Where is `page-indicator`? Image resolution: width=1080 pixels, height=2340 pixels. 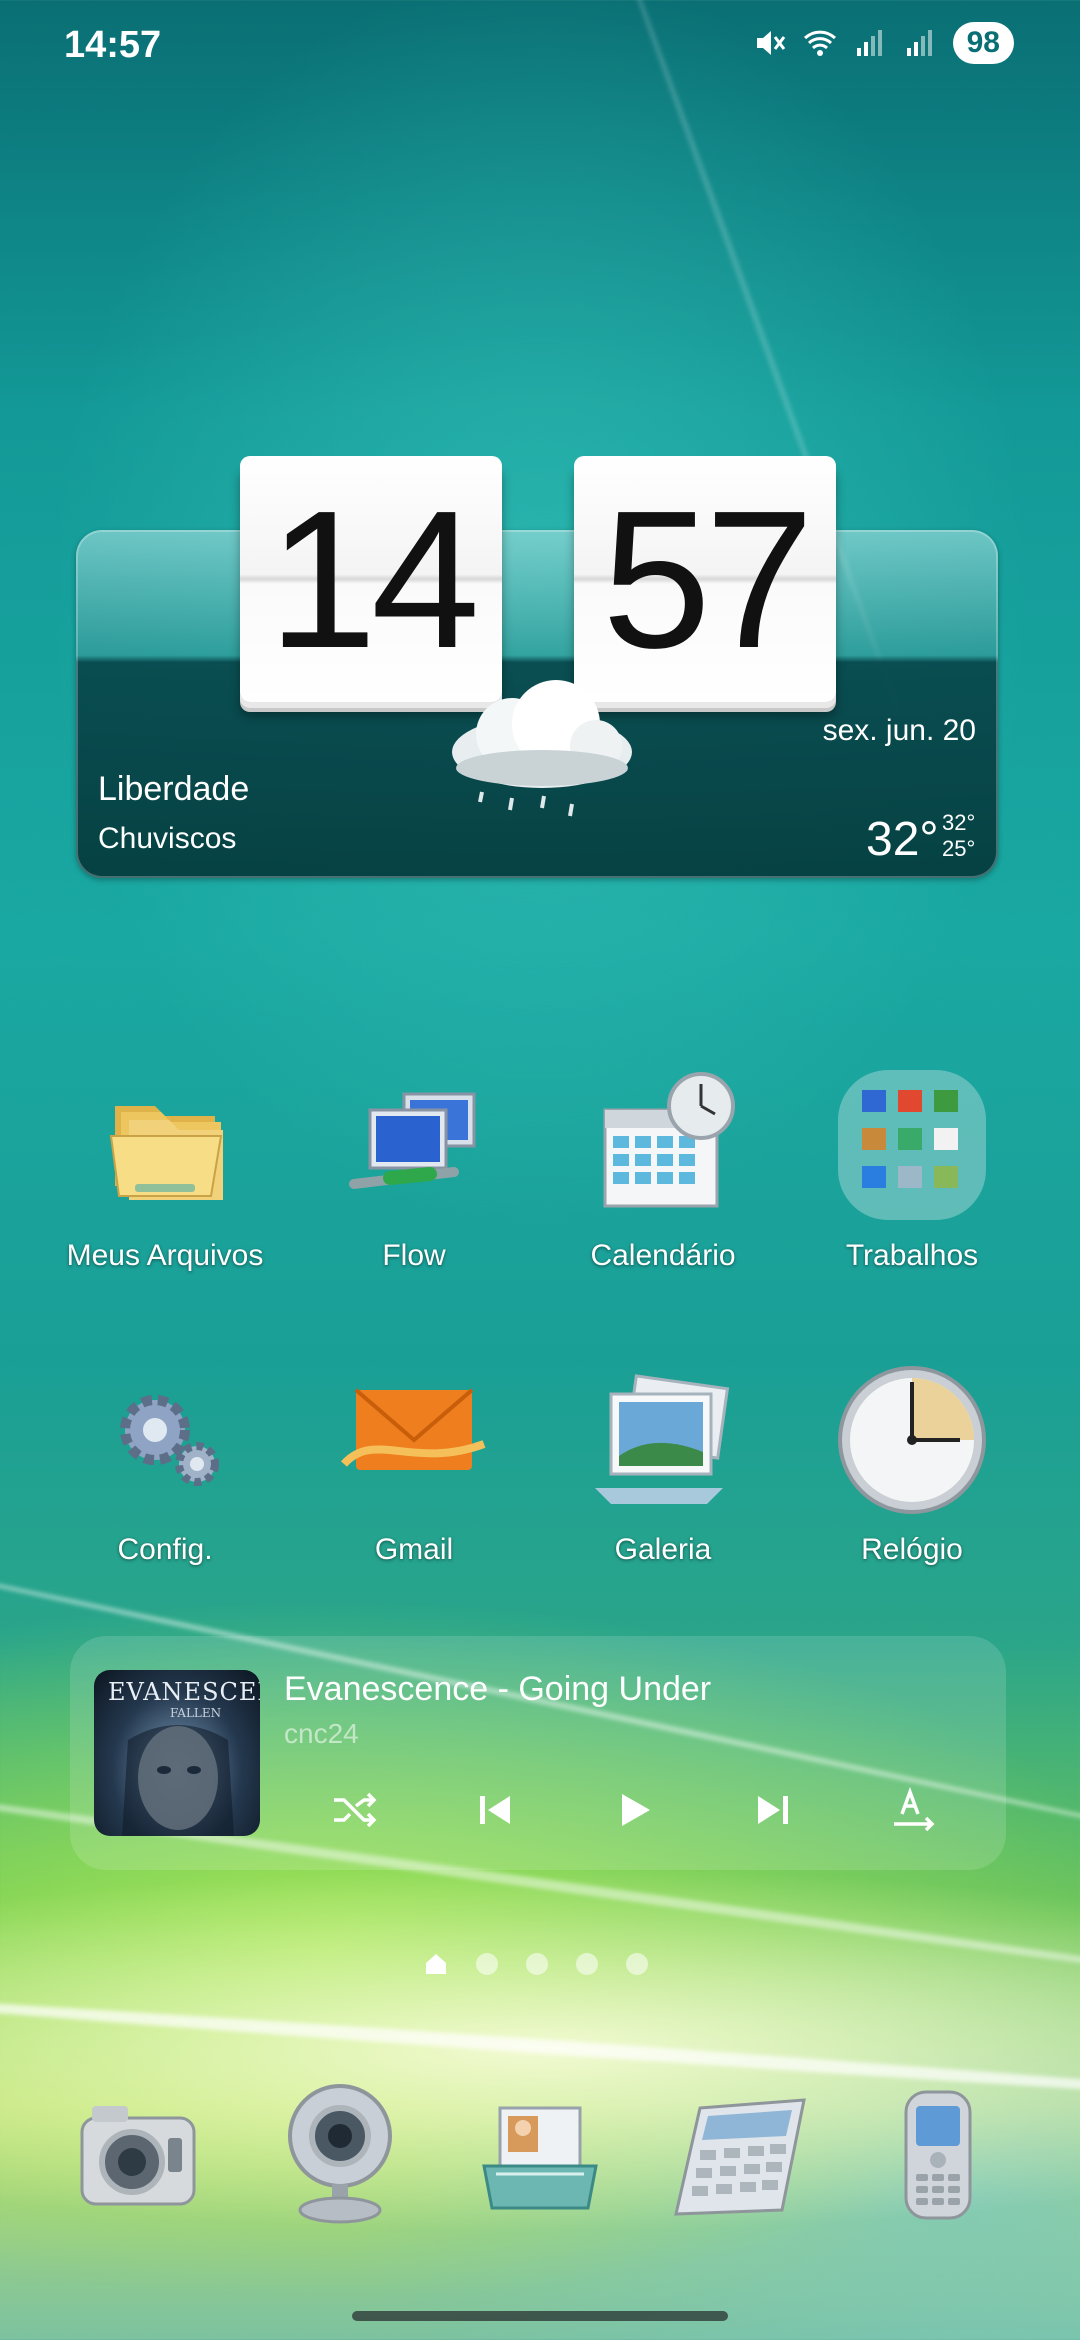 page-indicator is located at coordinates (536, 1964).